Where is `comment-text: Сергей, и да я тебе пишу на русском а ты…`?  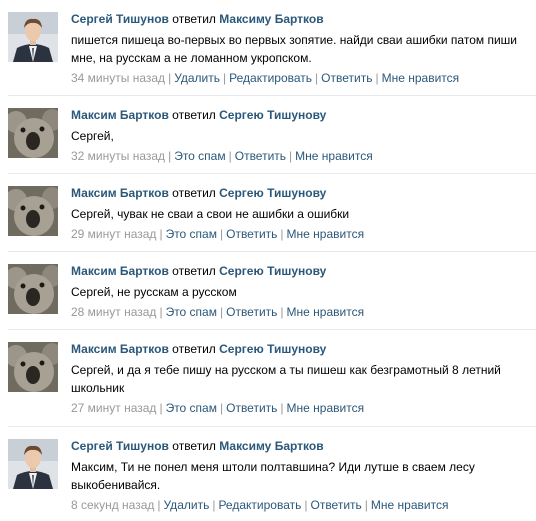 comment-text: Сергей, и да я тебе пишу на русском а ты… is located at coordinates (286, 379).